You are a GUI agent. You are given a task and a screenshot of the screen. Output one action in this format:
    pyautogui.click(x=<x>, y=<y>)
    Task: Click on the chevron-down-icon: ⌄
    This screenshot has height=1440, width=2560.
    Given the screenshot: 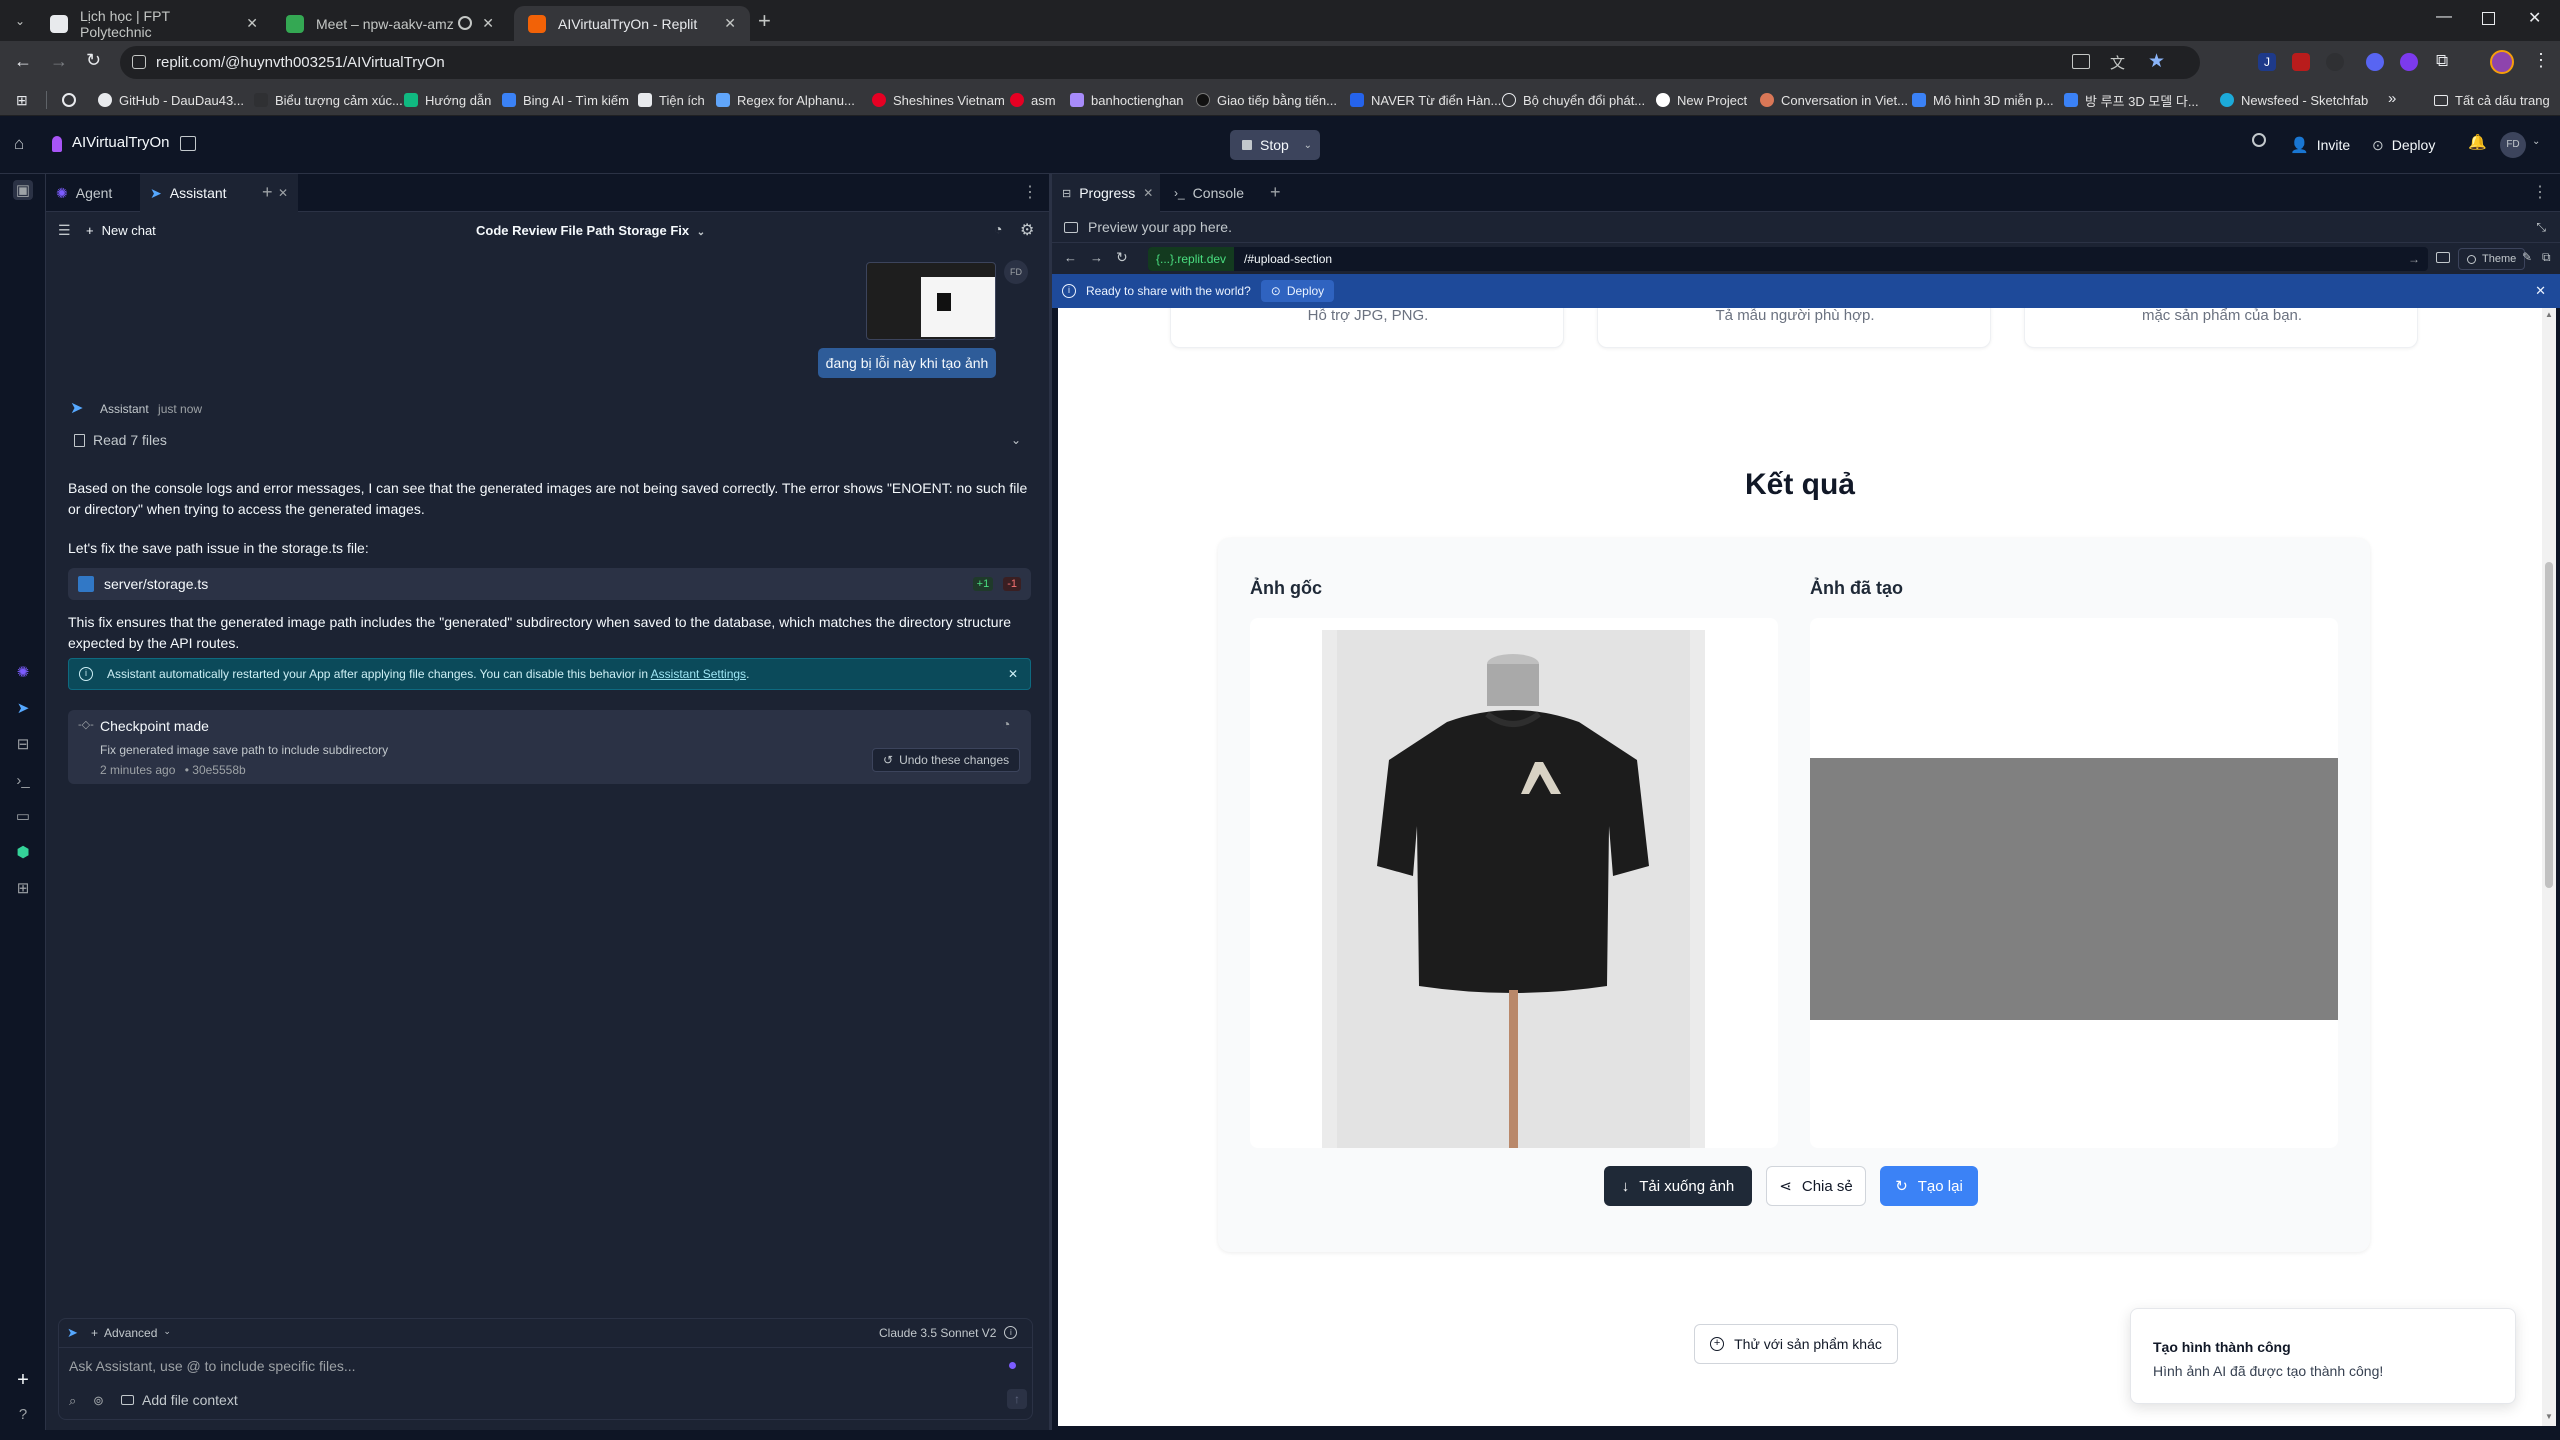 What is the action you would take?
    pyautogui.click(x=2536, y=141)
    